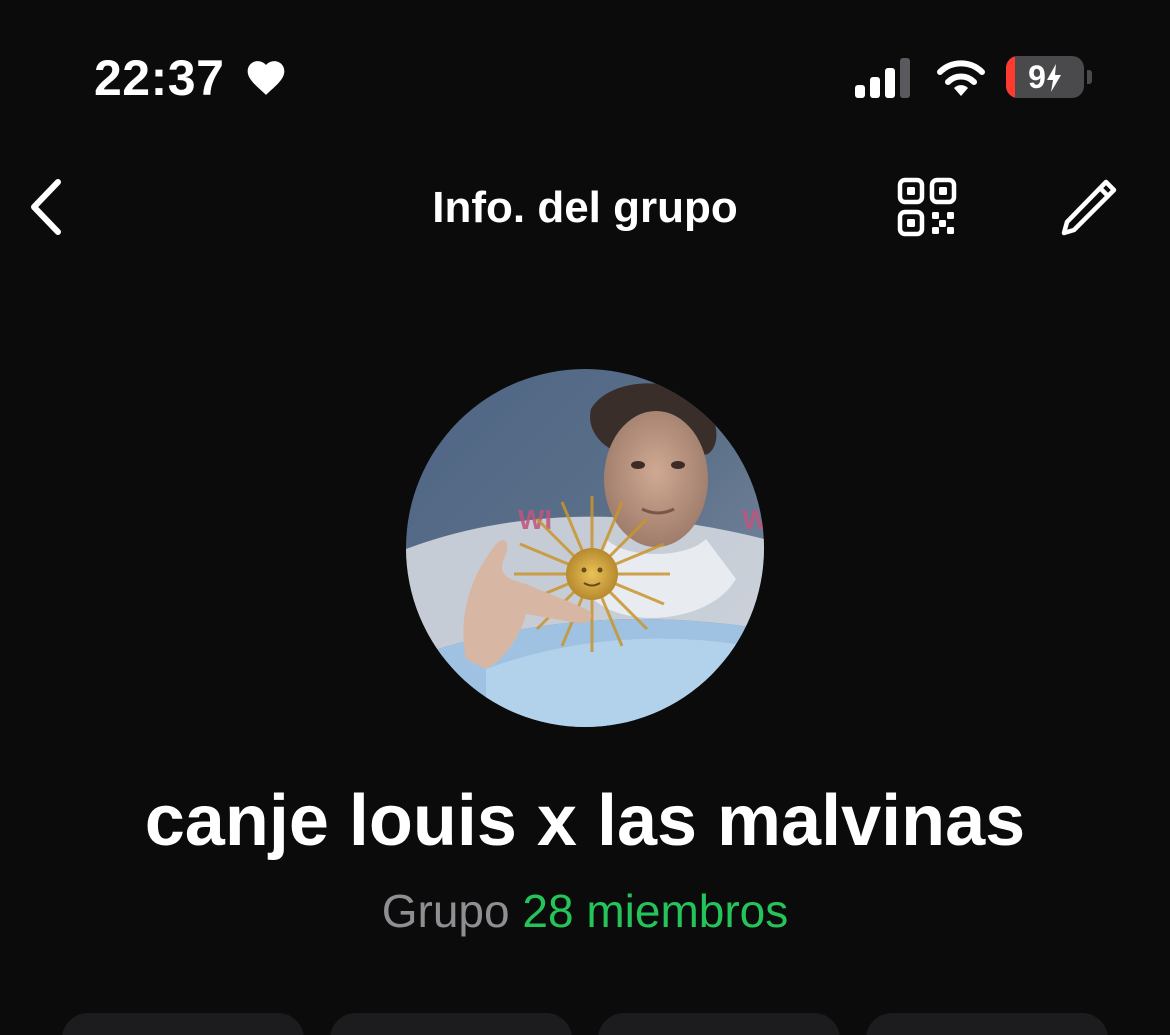 The image size is (1170, 1035). Describe the element at coordinates (961, 78) in the screenshot. I see `wifi-icon` at that location.